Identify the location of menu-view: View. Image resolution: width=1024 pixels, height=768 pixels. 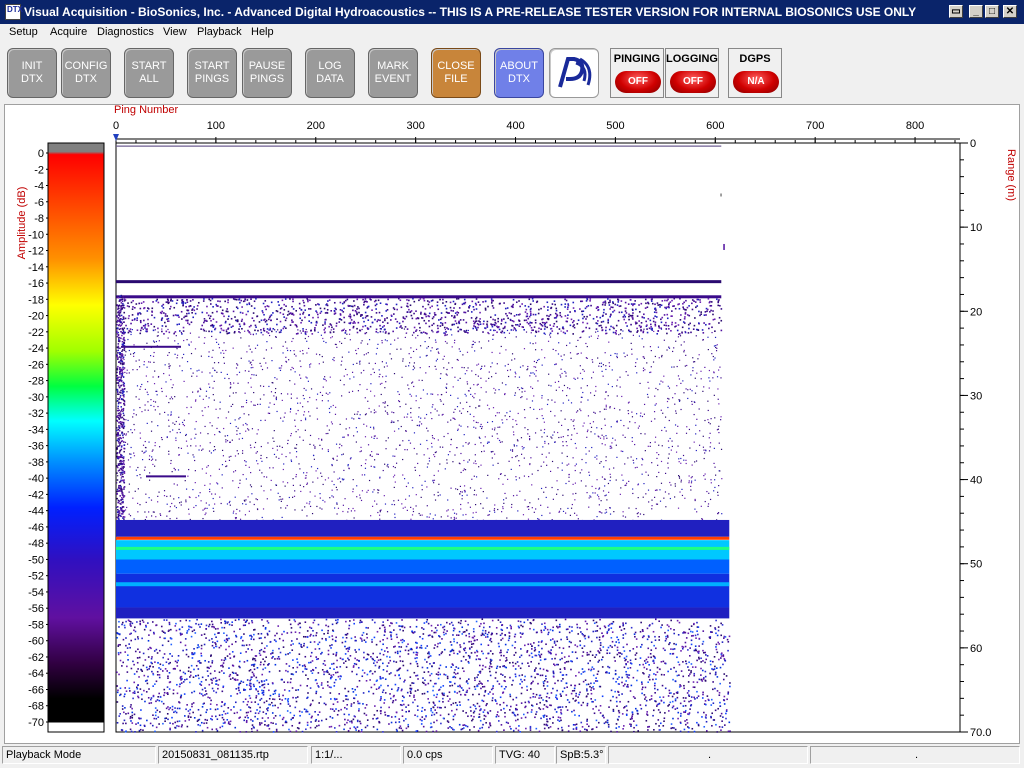
(175, 32).